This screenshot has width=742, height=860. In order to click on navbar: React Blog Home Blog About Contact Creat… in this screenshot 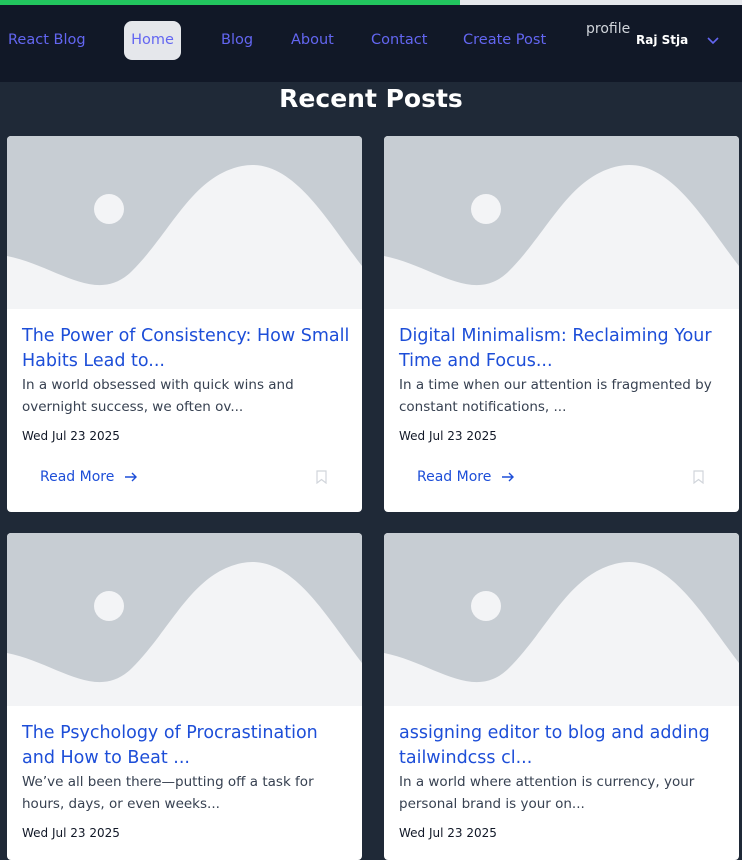, I will do `click(371, 43)`.